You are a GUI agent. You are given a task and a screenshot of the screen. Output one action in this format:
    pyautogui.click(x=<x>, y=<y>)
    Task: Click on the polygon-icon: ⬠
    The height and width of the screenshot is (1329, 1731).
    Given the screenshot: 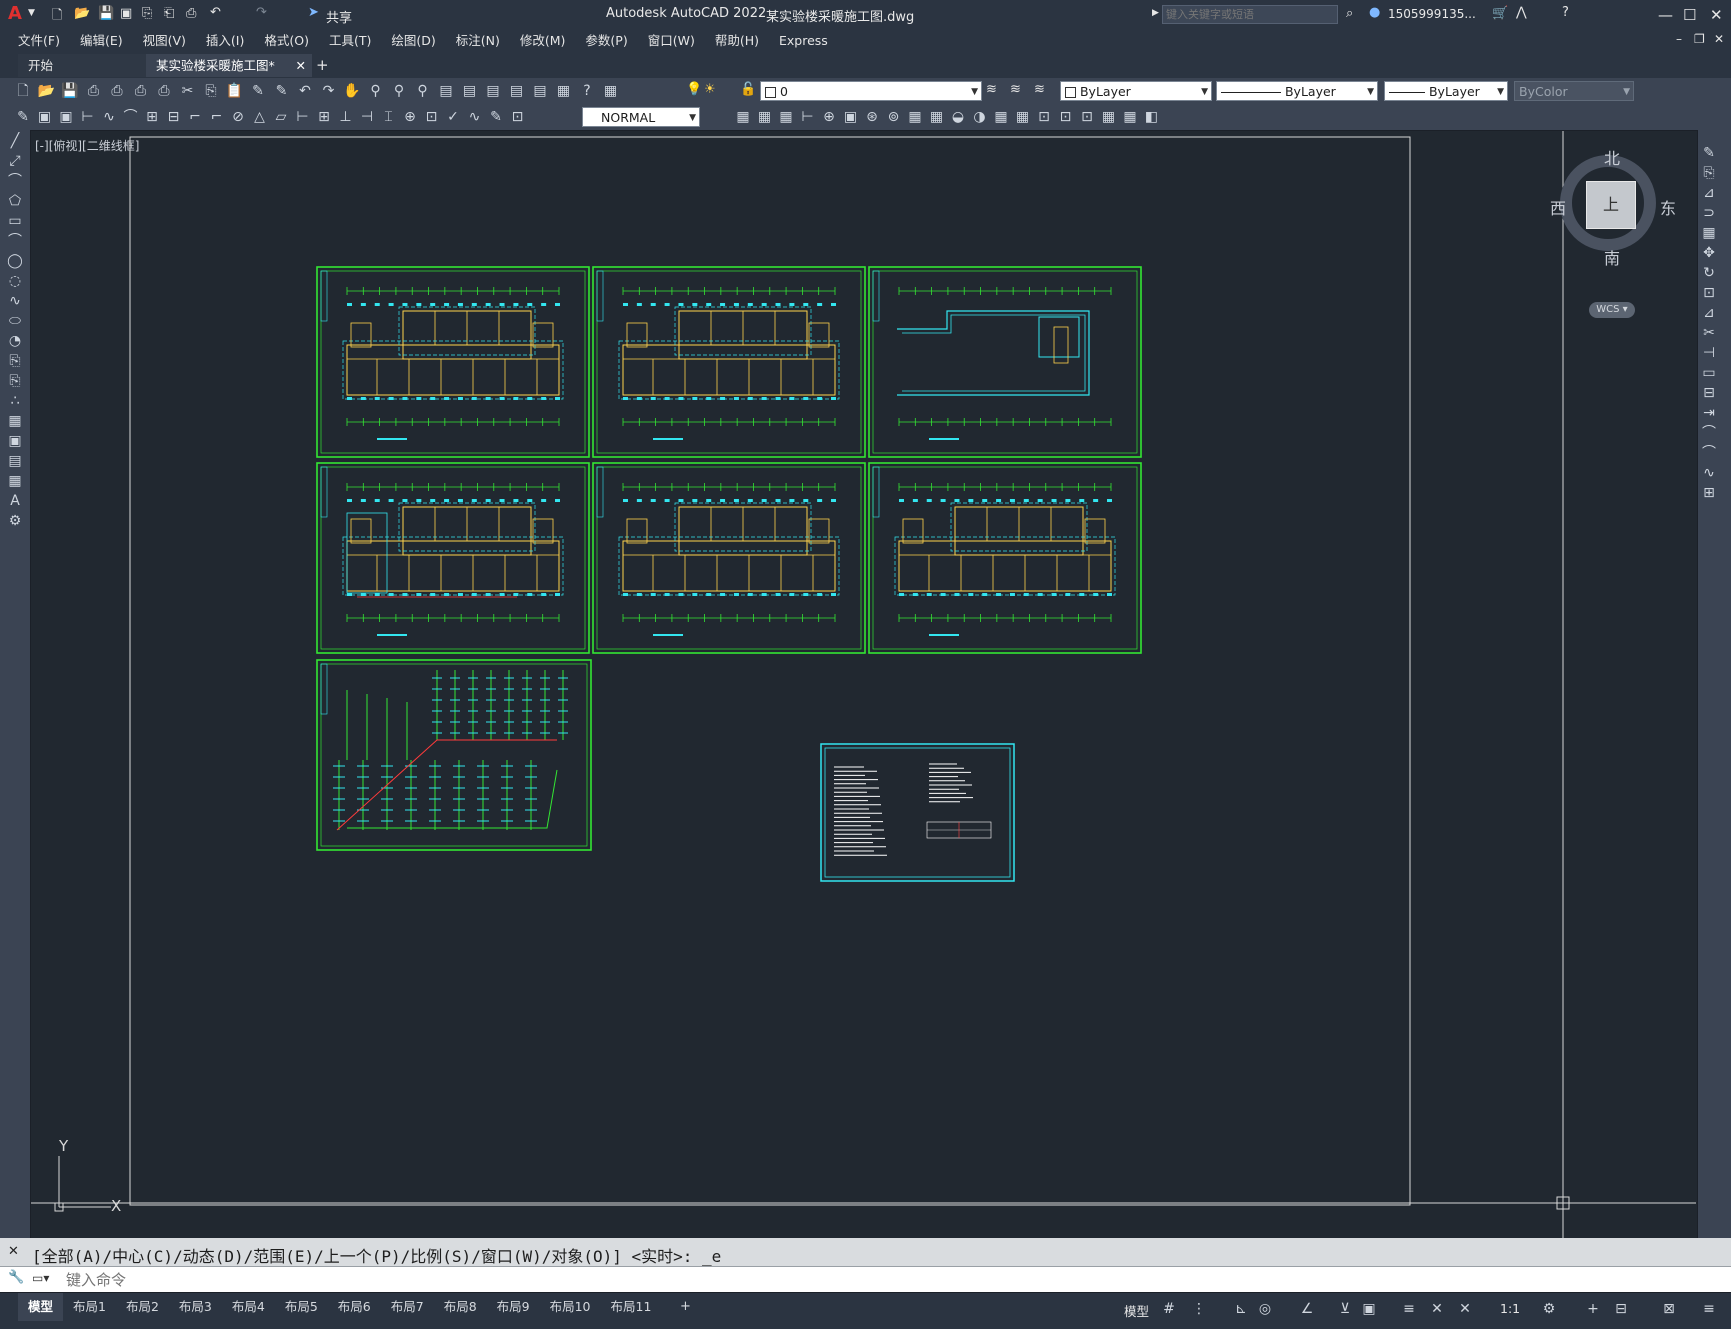 What is the action you would take?
    pyautogui.click(x=15, y=201)
    